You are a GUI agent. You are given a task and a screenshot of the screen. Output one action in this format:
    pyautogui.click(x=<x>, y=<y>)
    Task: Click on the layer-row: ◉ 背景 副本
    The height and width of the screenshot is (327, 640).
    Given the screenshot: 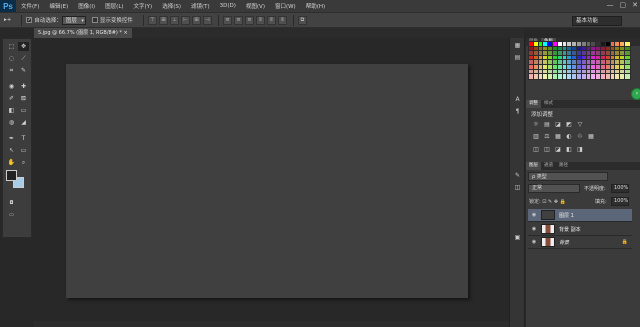 What is the action you would take?
    pyautogui.click(x=580, y=229)
    